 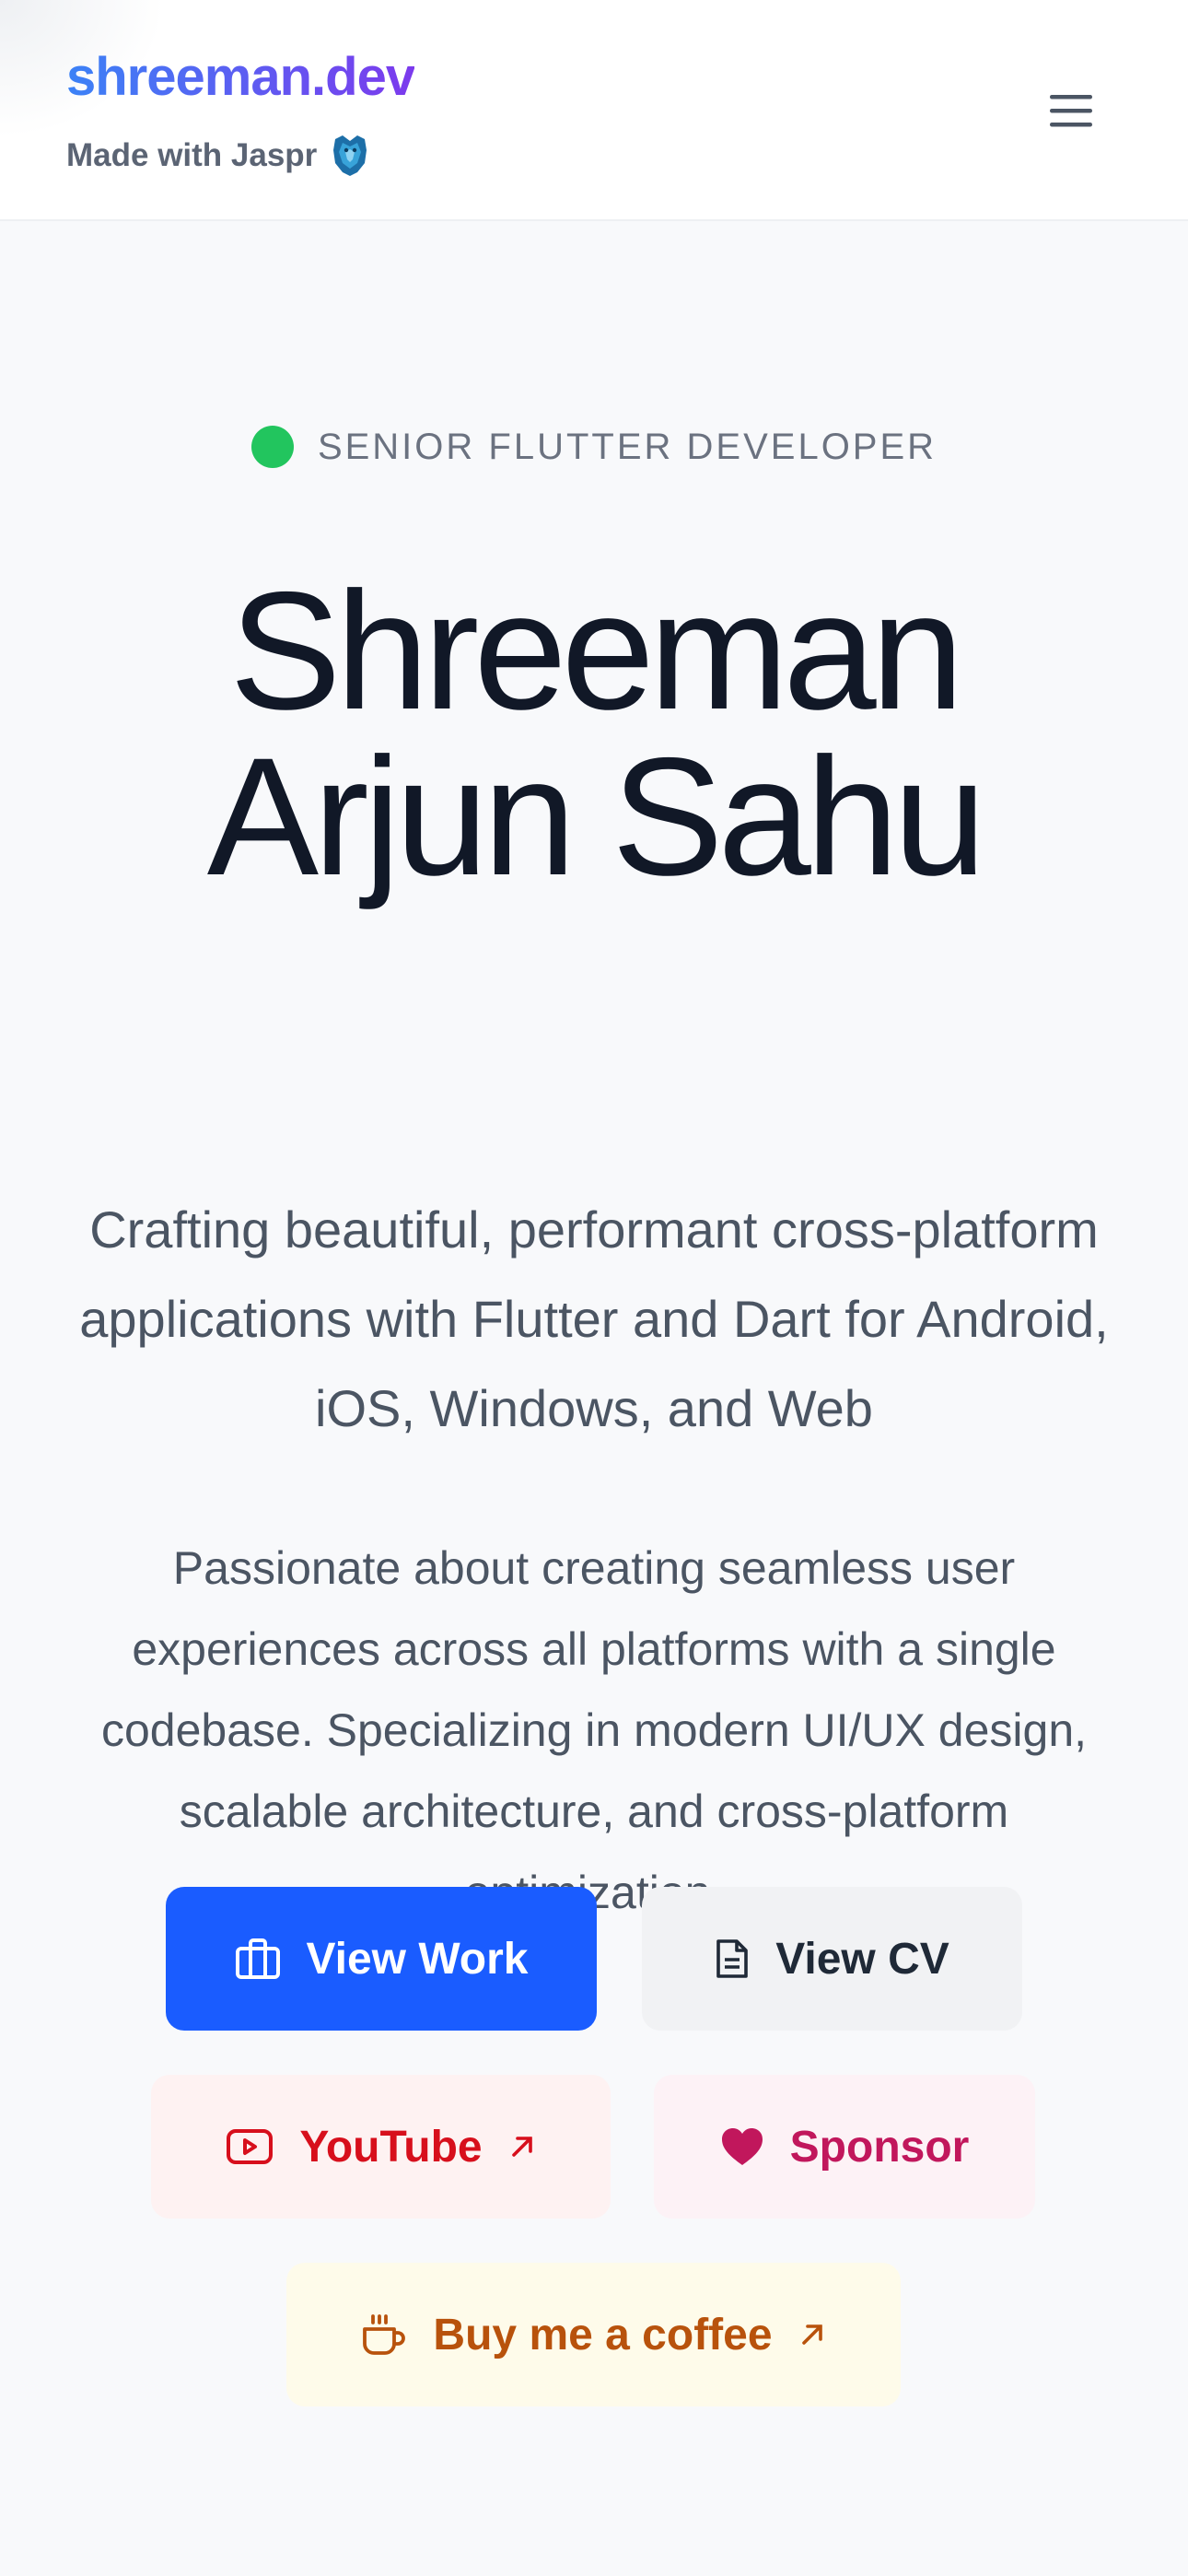 I want to click on document-icon, so click(x=732, y=1958).